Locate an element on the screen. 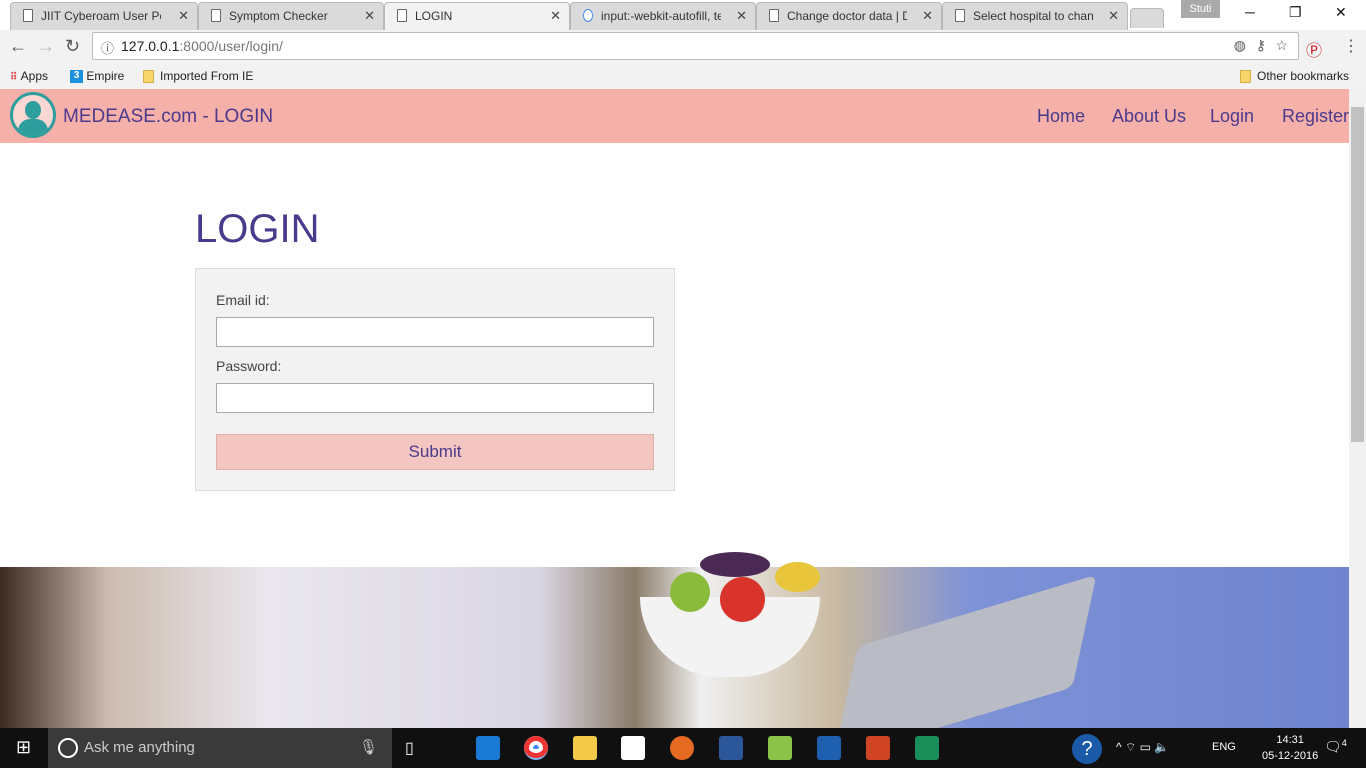  pycharm-icon is located at coordinates (927, 748).